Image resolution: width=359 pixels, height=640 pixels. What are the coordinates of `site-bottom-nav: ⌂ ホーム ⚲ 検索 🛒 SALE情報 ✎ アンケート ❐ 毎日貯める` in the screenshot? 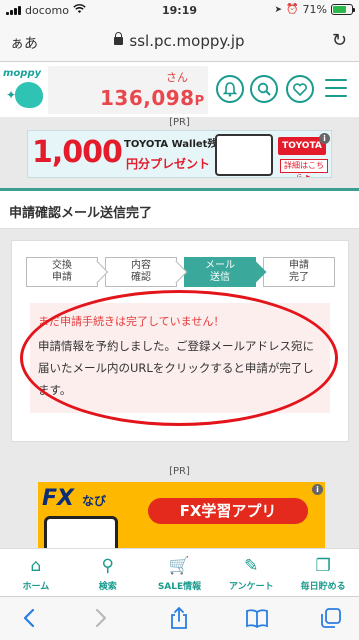 It's located at (179, 572).